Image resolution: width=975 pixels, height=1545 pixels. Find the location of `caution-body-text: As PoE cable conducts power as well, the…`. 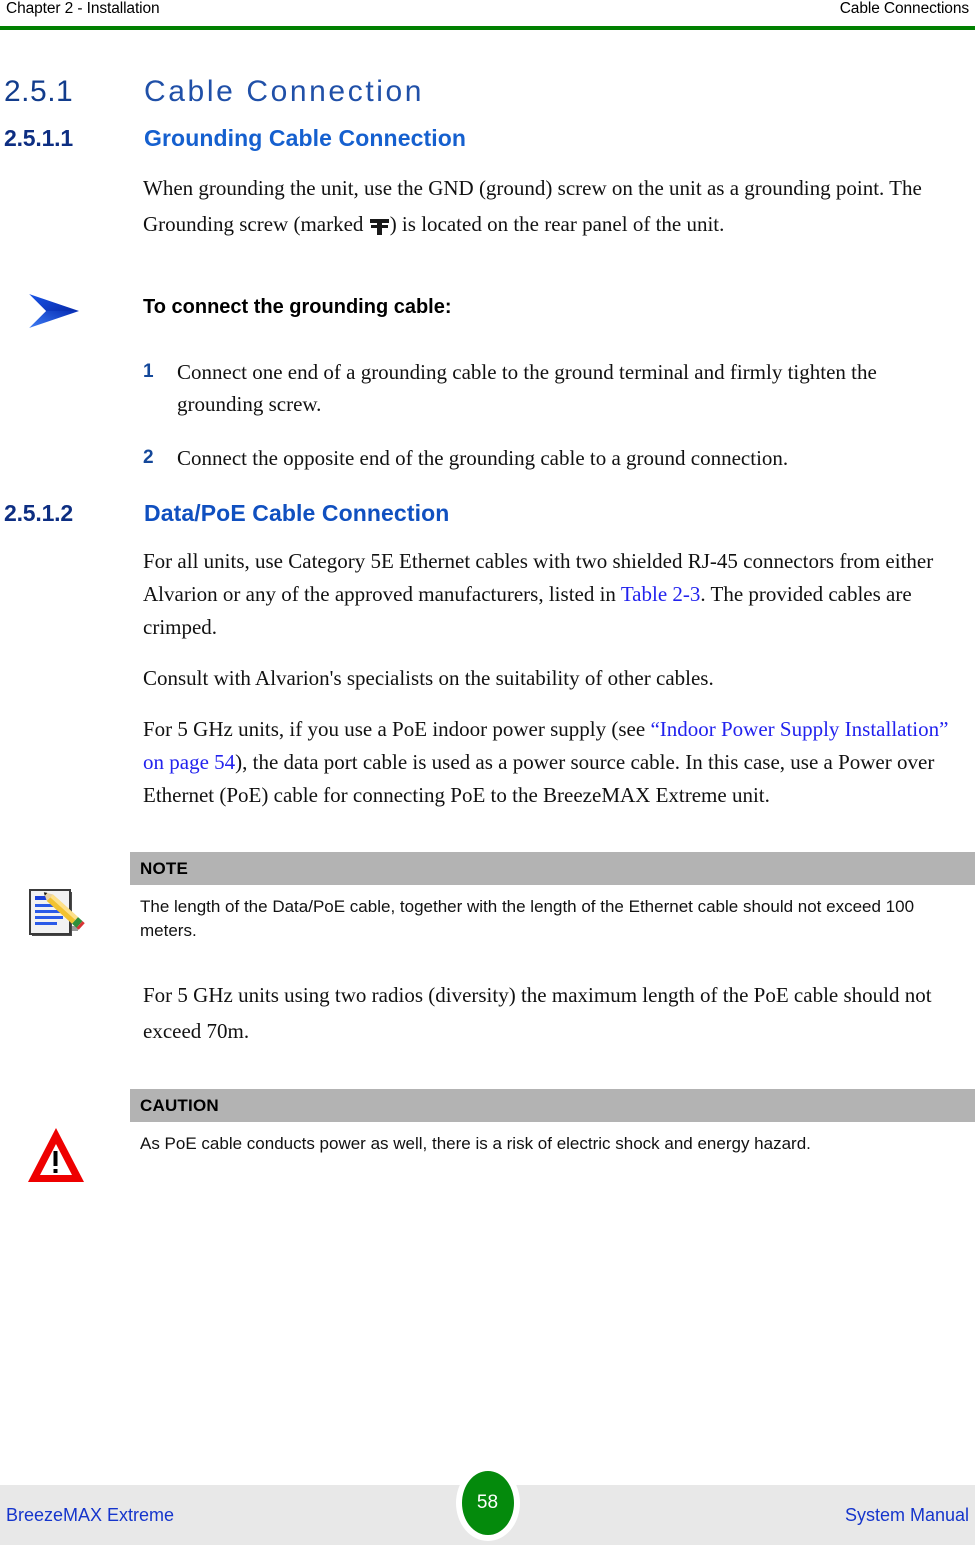

caution-body-text: As PoE cable conducts power as well, the… is located at coordinates (475, 1143).